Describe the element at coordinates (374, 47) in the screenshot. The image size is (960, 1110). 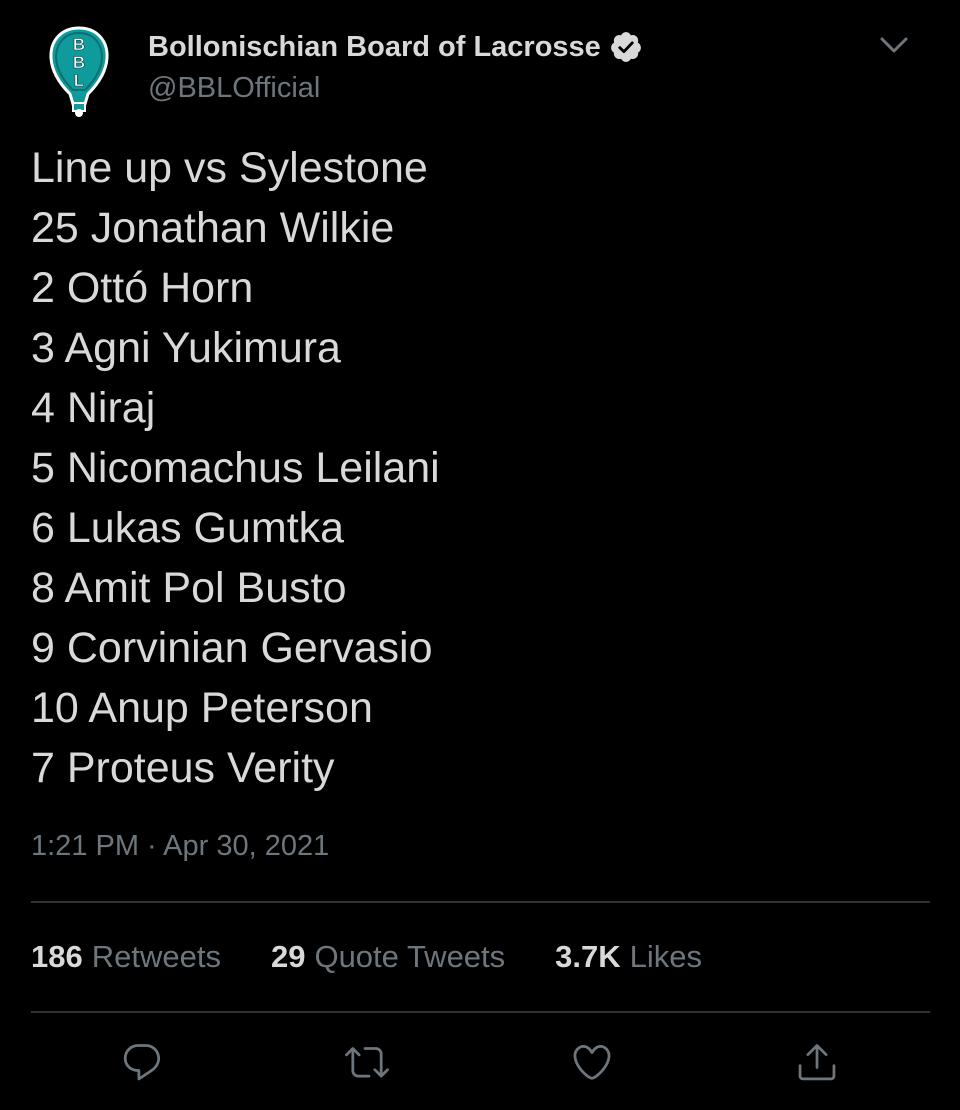
I see `author-display-name: Bollonischian Board of Lacrosse` at that location.